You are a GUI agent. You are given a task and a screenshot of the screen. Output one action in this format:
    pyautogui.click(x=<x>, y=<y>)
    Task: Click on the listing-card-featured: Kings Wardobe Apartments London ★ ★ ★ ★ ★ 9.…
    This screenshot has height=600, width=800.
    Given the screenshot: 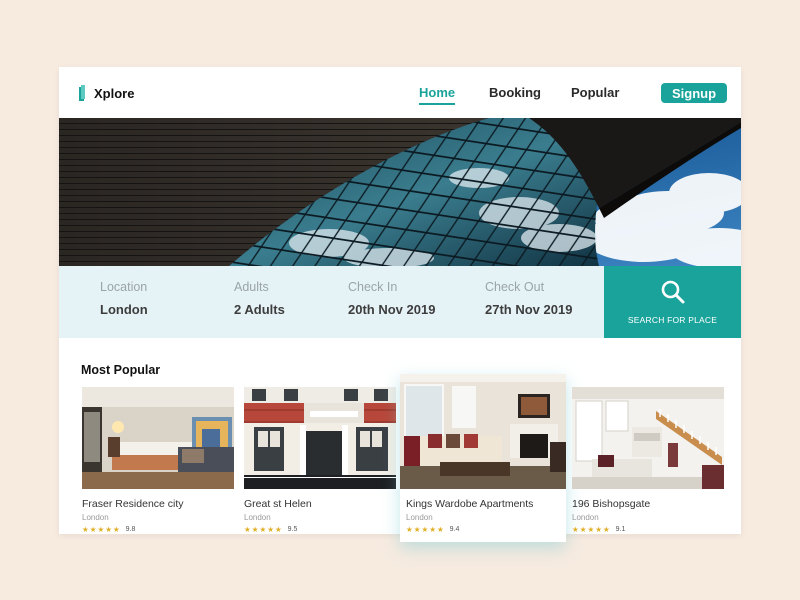 What is the action you would take?
    pyautogui.click(x=483, y=458)
    